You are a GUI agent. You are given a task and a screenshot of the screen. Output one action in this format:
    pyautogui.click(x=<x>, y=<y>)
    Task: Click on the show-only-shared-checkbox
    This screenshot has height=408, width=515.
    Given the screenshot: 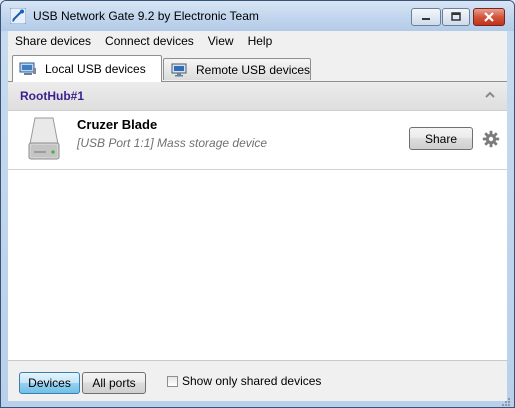 What is the action you would take?
    pyautogui.click(x=172, y=381)
    